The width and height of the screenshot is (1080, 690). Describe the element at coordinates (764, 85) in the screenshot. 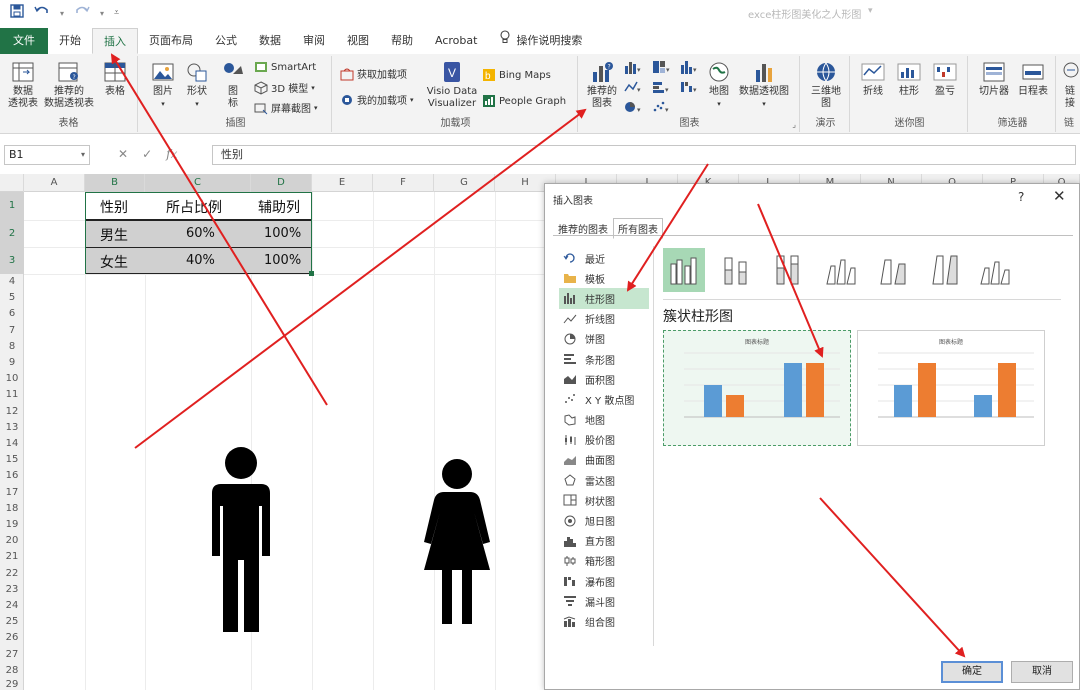

I see `pivot-chart-button: 数据透视图 ▾` at that location.